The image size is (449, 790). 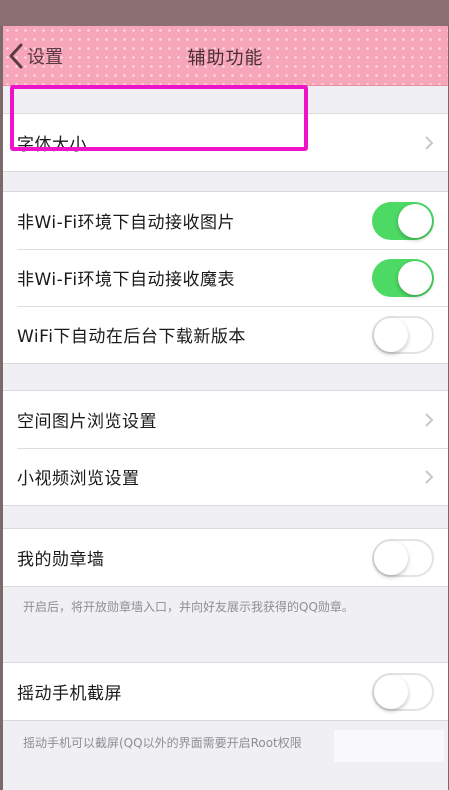 I want to click on toggle-wifi-auto-download-update, so click(x=403, y=334).